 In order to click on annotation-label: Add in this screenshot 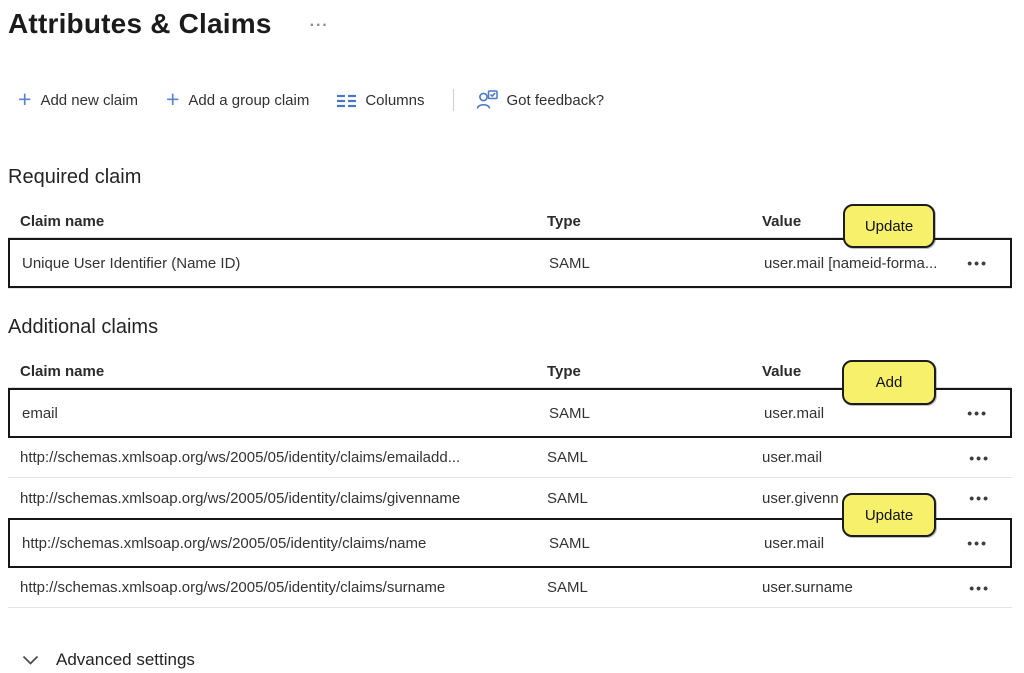, I will do `click(889, 382)`.